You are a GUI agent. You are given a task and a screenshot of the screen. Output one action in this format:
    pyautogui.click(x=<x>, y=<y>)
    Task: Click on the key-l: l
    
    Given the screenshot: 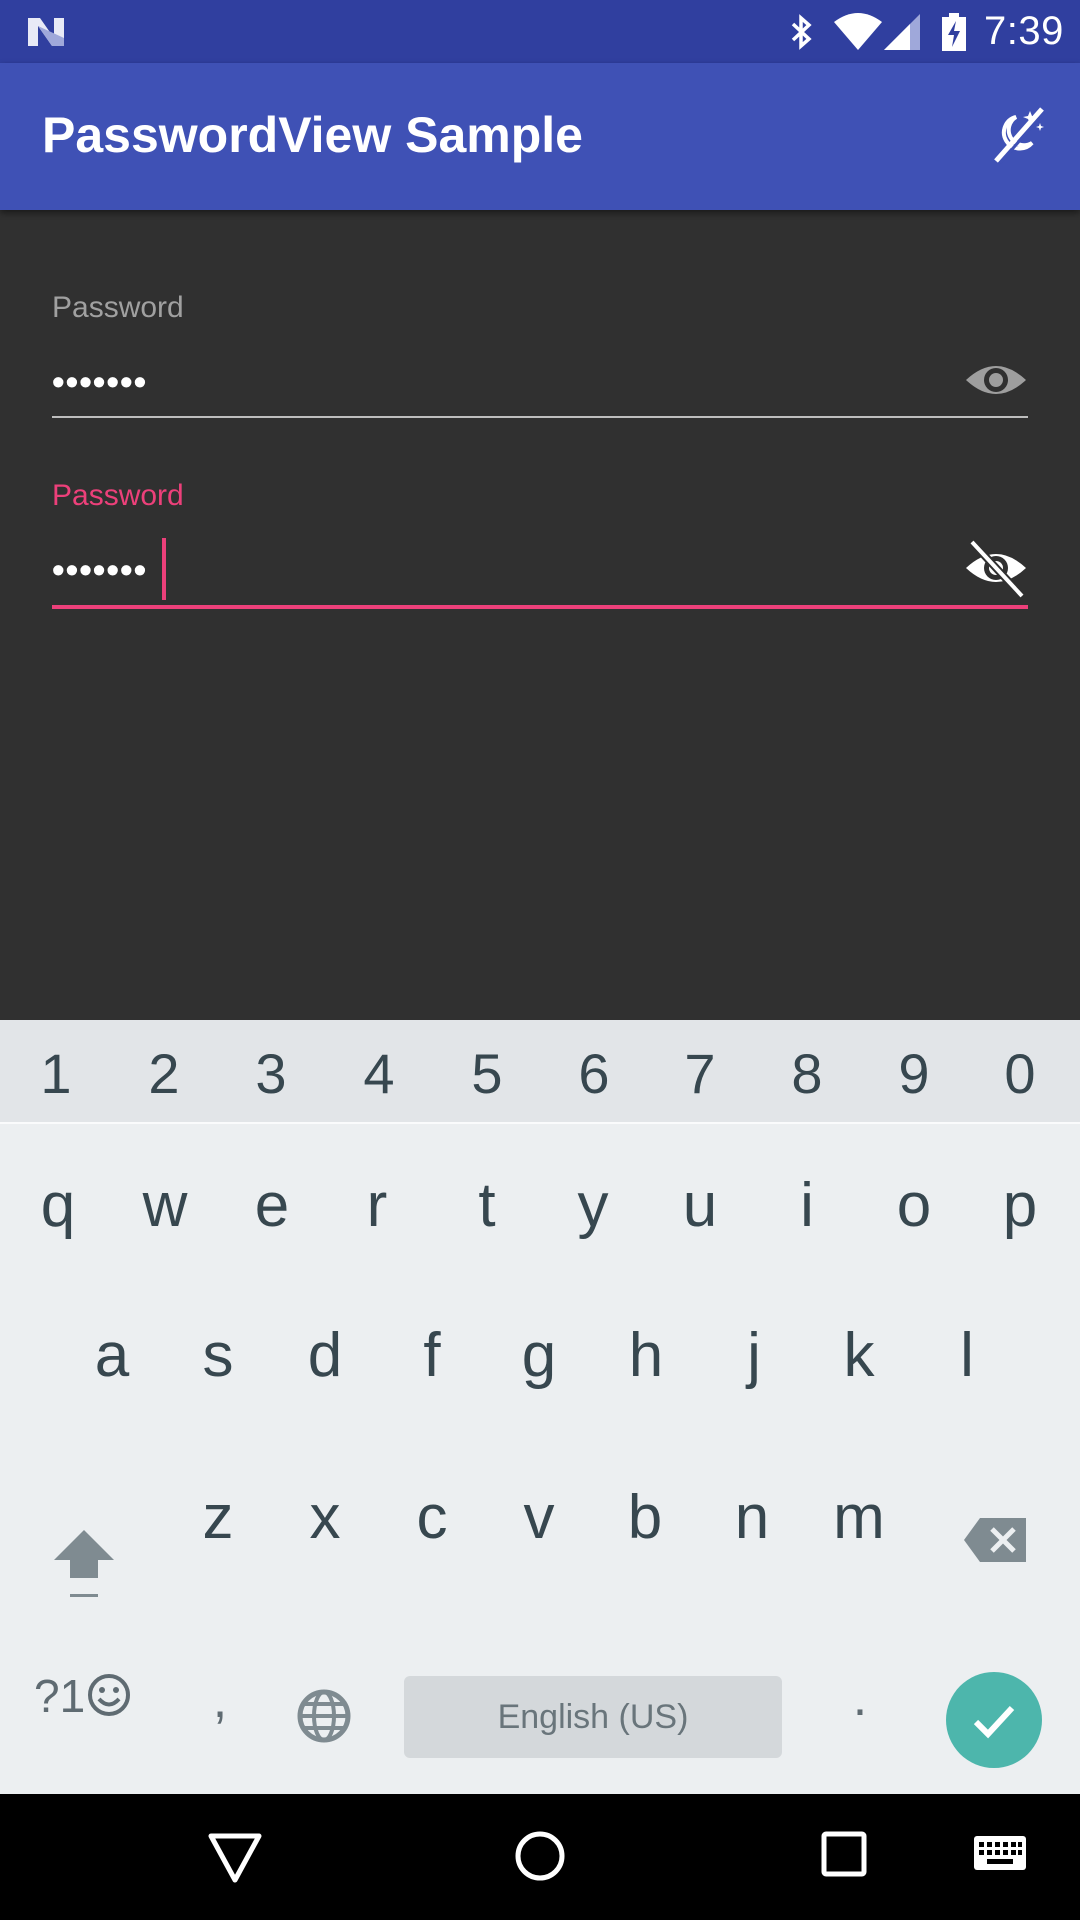 What is the action you would take?
    pyautogui.click(x=967, y=1356)
    